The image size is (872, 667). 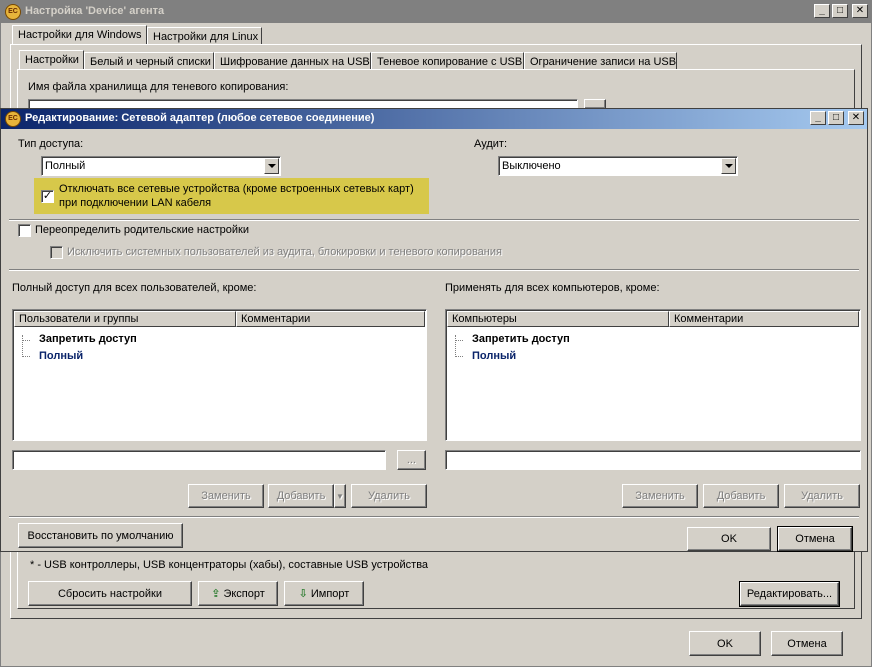 I want to click on computers-input, so click(x=653, y=460).